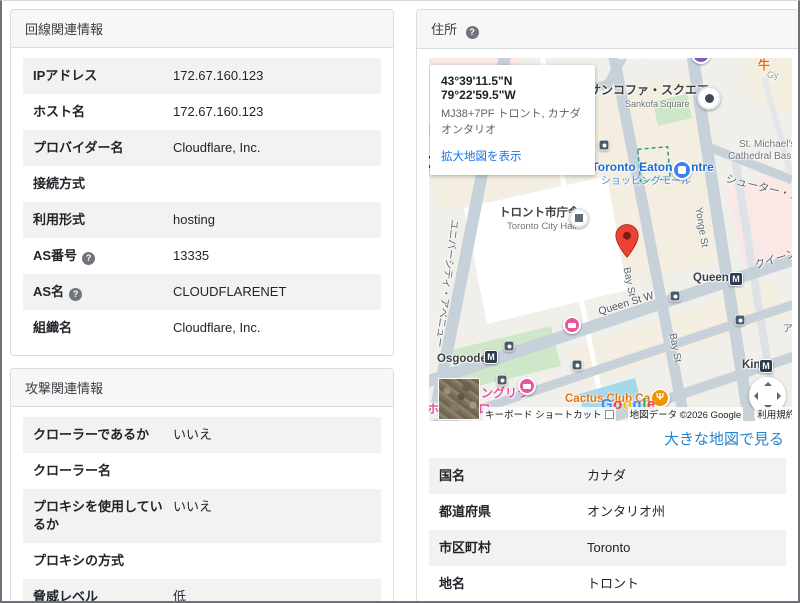 This screenshot has height=603, width=800. Describe the element at coordinates (613, 583) in the screenshot. I see `row-value: トロント` at that location.